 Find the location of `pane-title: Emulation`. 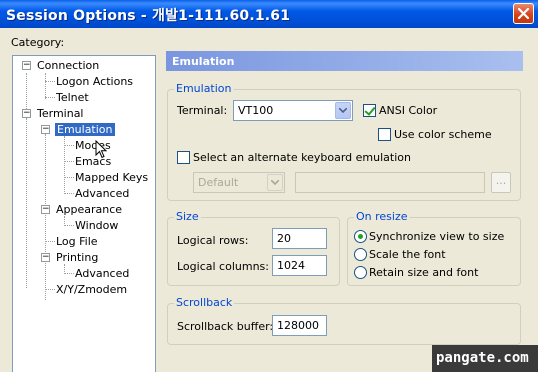

pane-title: Emulation is located at coordinates (344, 61).